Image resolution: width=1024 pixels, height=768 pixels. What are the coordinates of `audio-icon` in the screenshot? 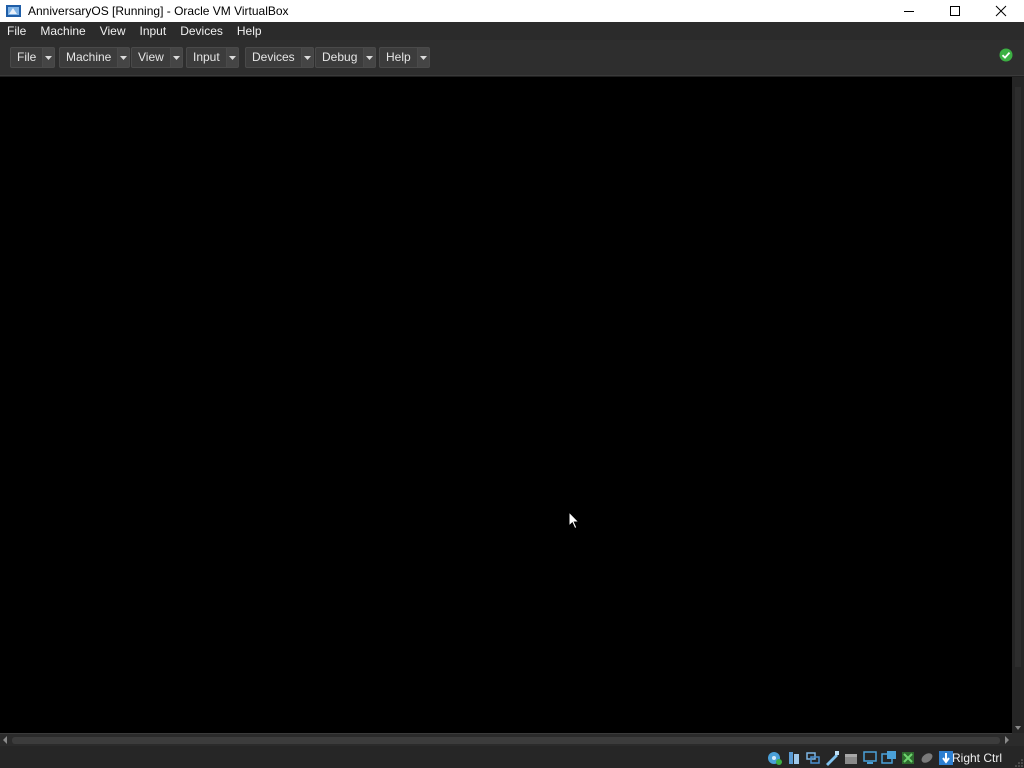 It's located at (813, 758).